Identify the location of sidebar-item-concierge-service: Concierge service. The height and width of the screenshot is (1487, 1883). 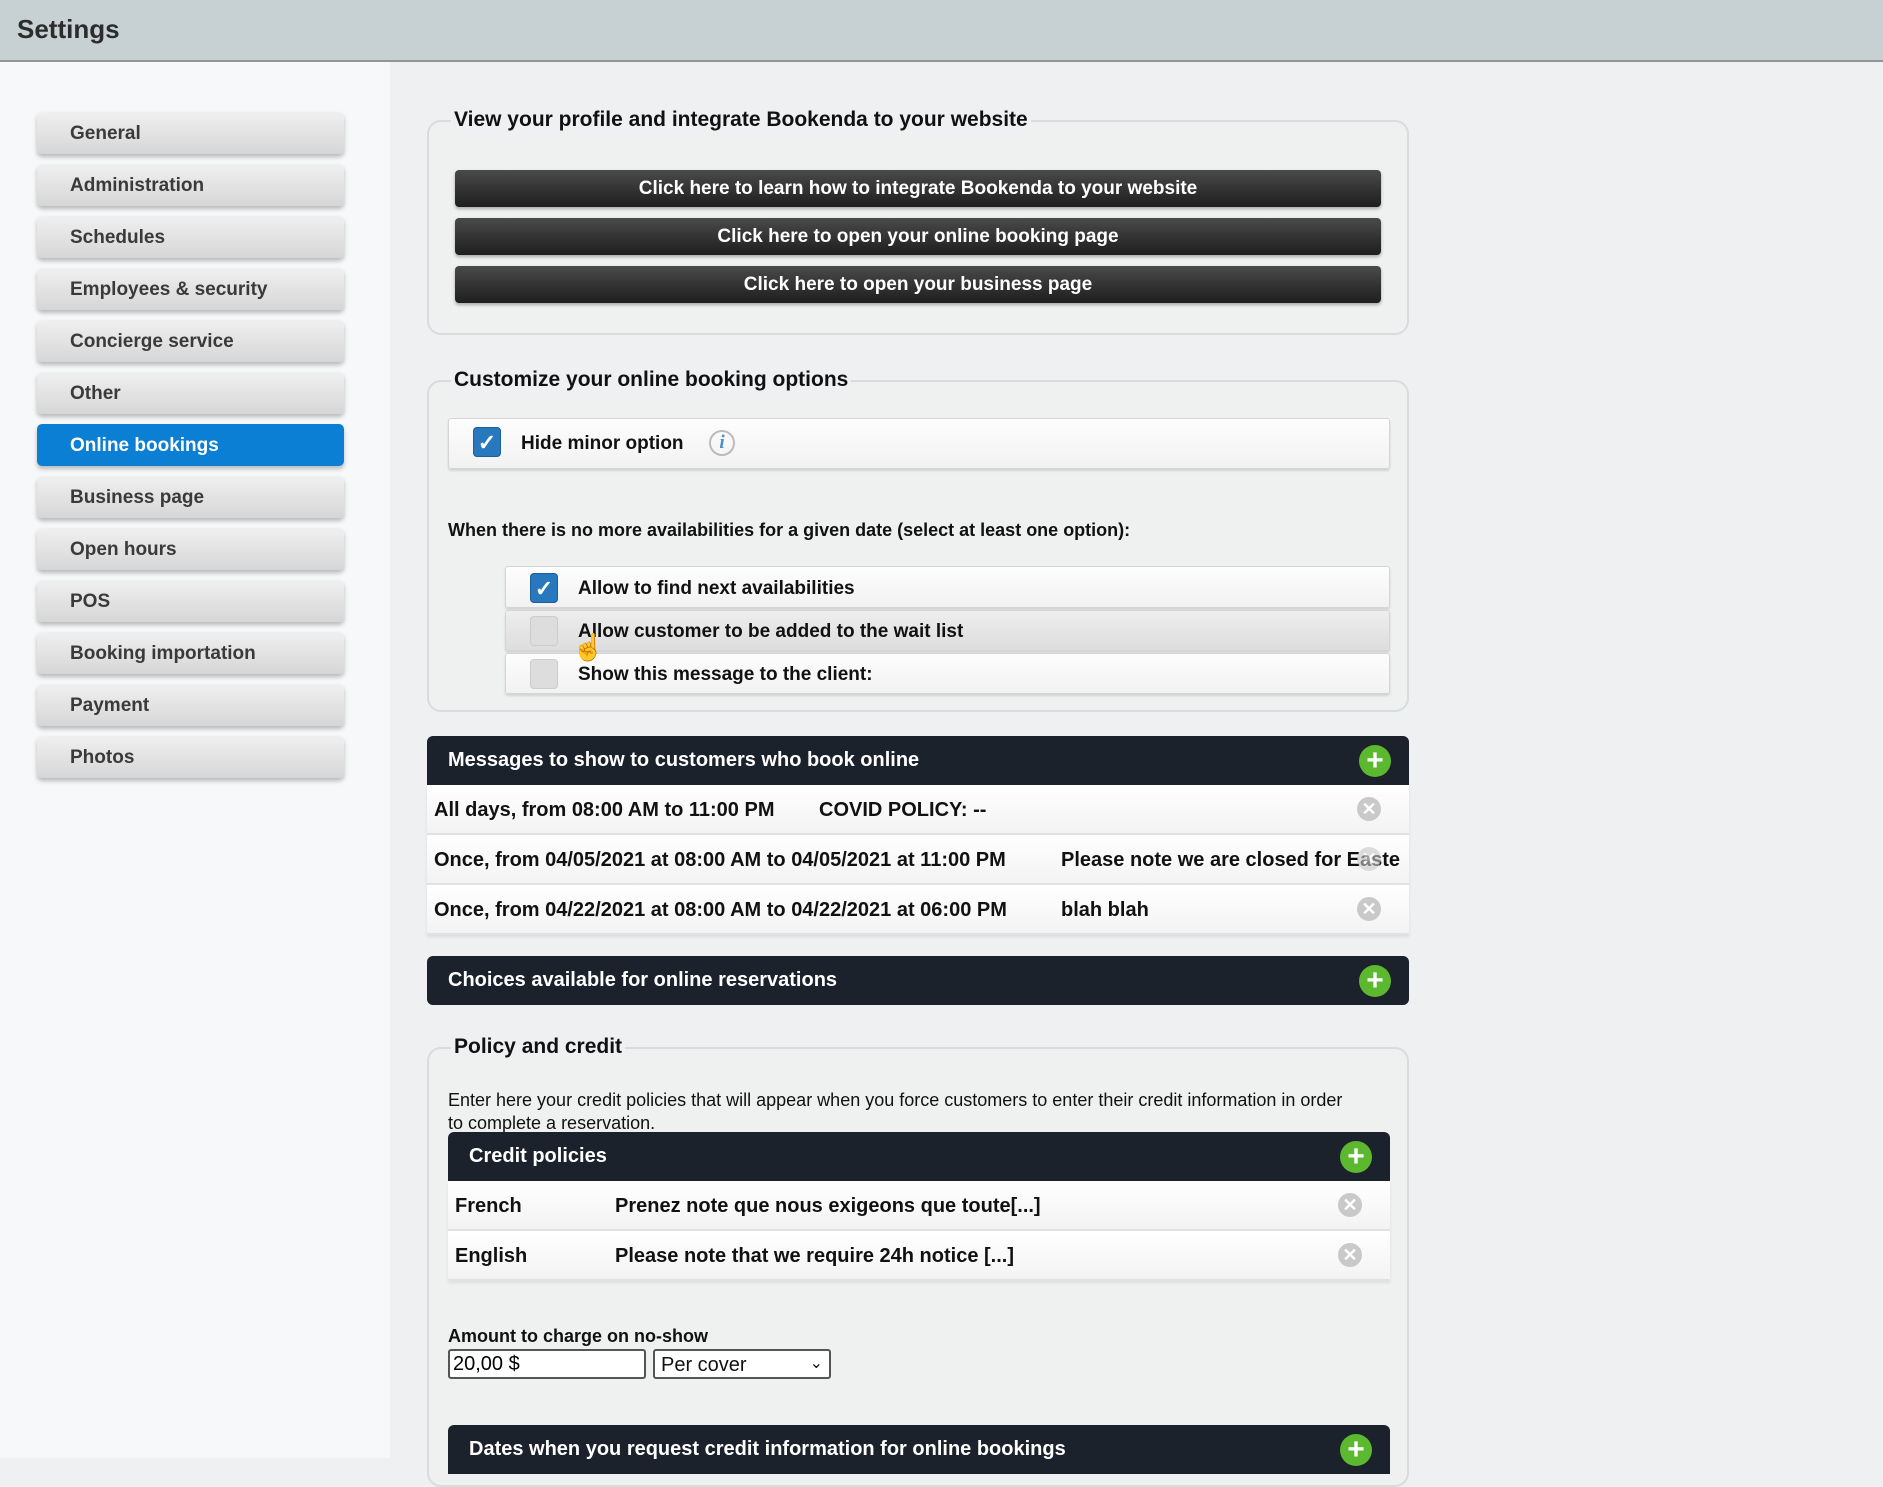
(190, 341).